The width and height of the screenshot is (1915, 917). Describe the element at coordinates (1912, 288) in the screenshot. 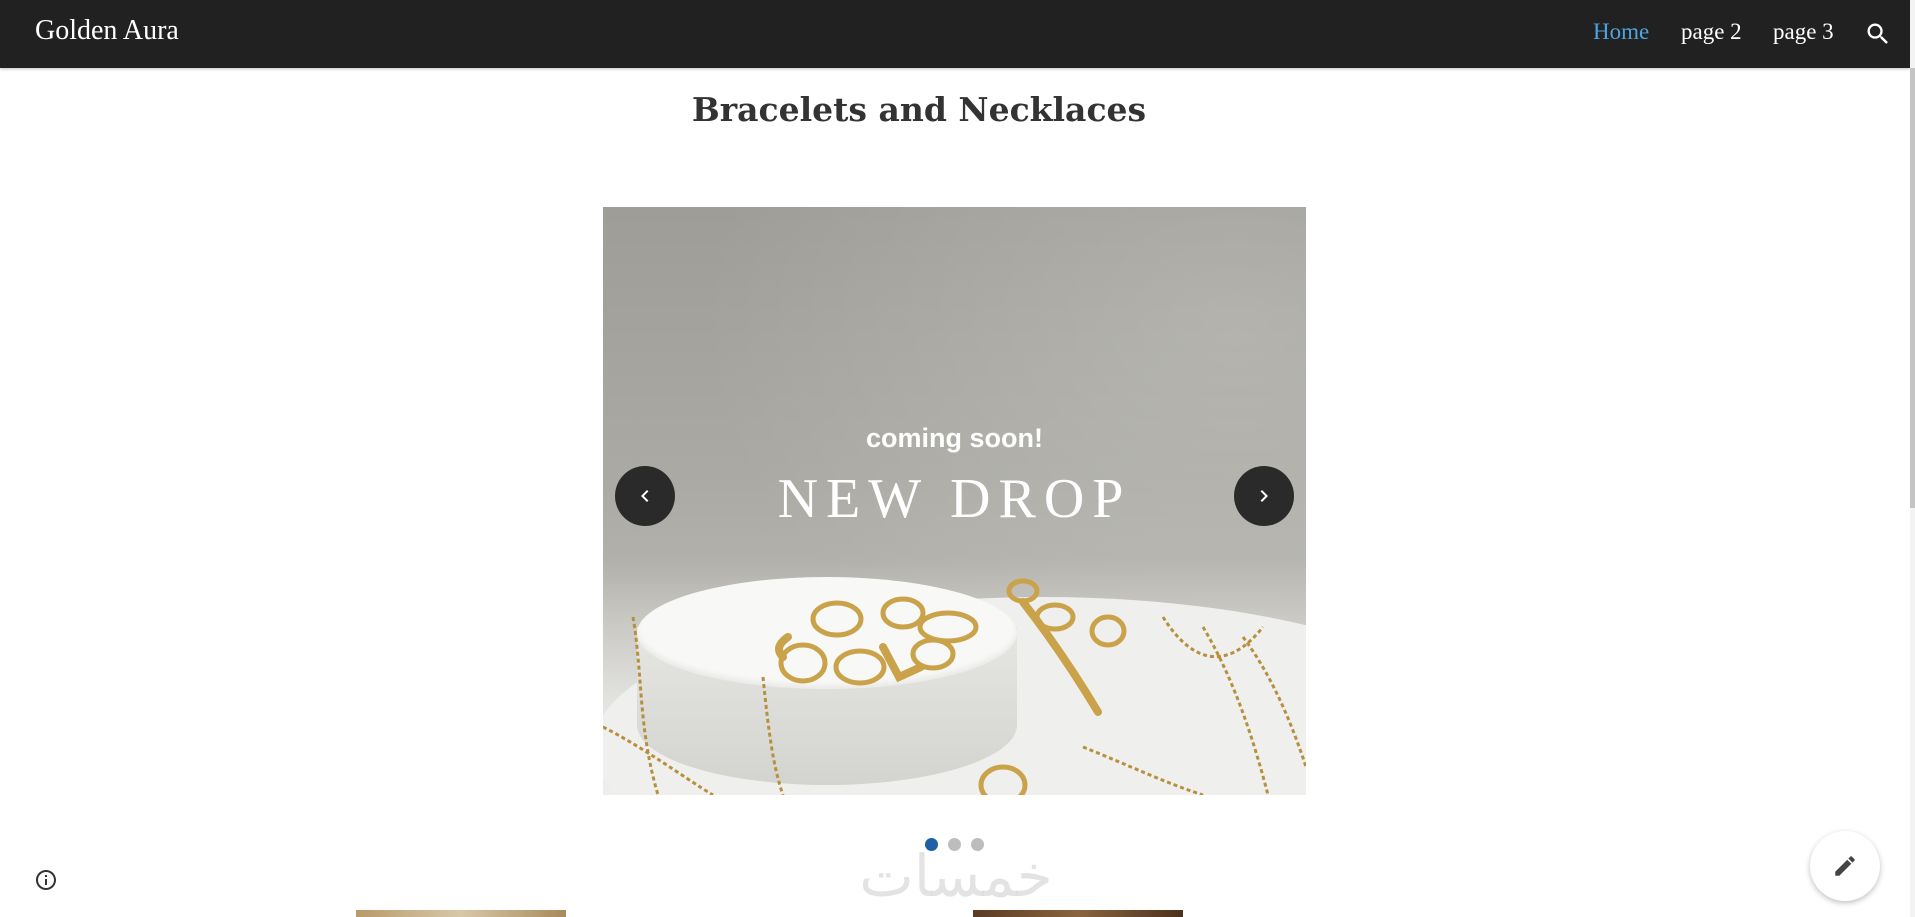

I see `scrollbar-thumb` at that location.